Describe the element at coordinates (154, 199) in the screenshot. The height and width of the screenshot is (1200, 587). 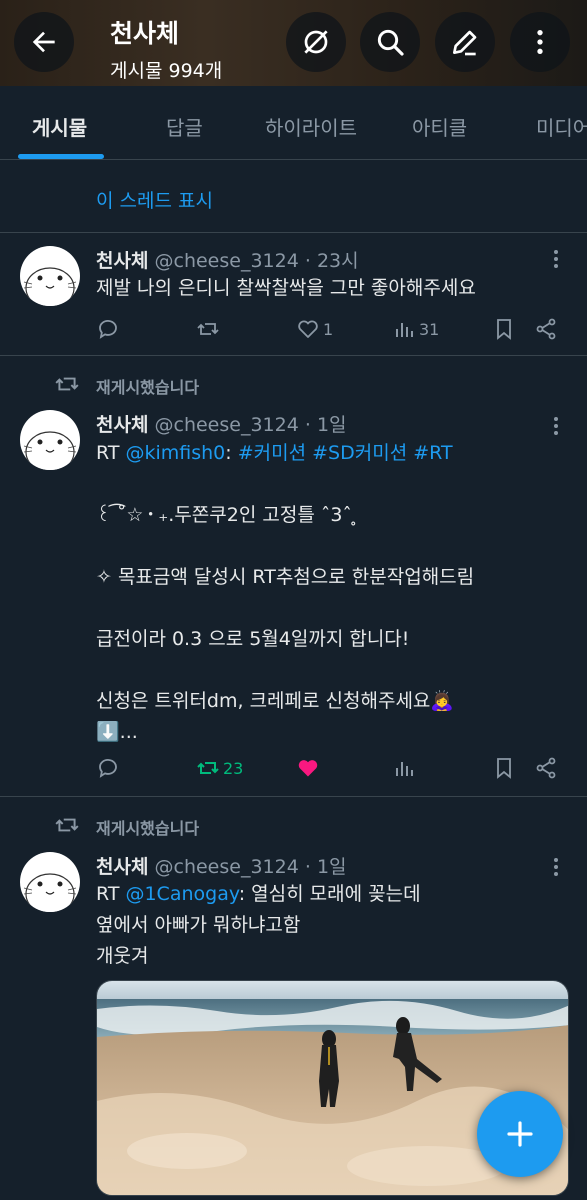
I see `show-thread-link: 이 스레드 표시` at that location.